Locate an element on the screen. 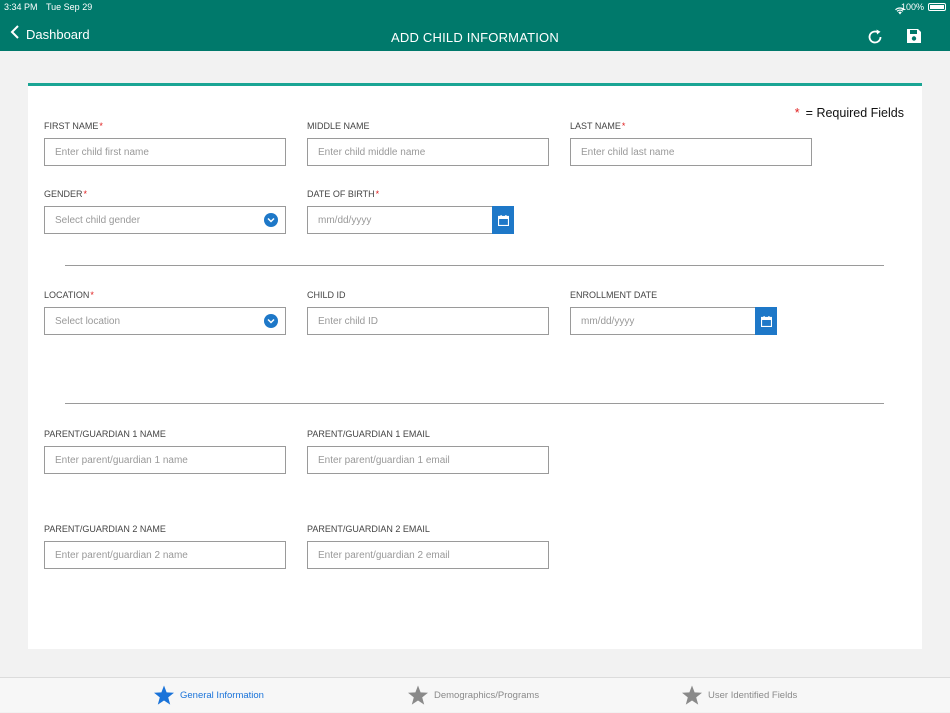 The height and width of the screenshot is (713, 950). child-id-input is located at coordinates (428, 321).